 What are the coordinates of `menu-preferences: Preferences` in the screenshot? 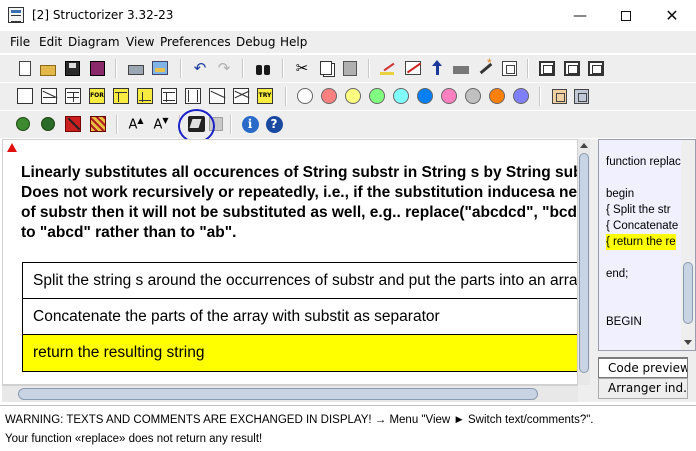 It's located at (195, 42).